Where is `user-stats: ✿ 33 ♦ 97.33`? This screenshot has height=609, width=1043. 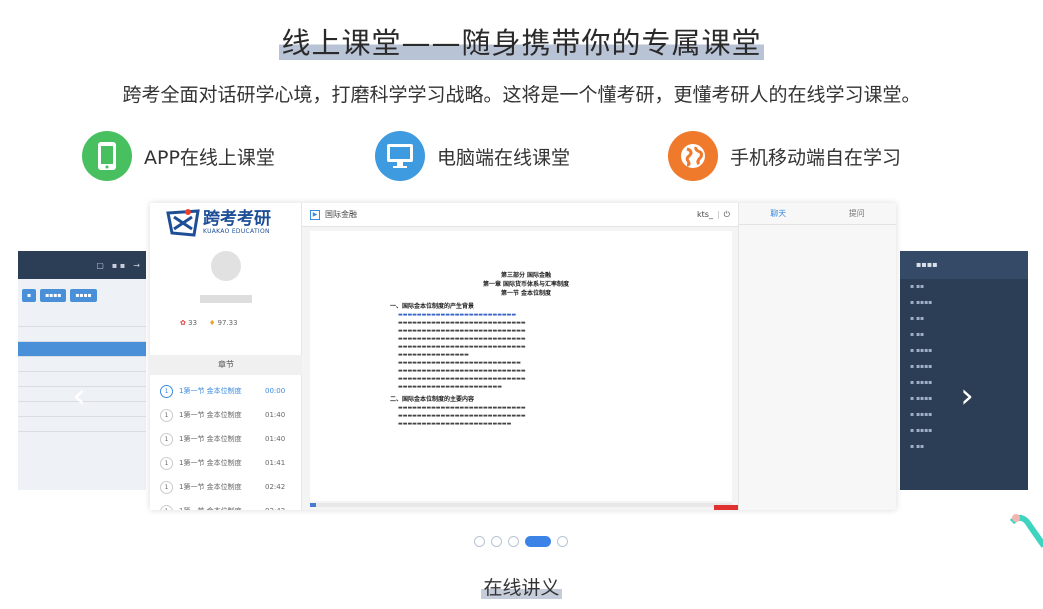 user-stats: ✿ 33 ♦ 97.33 is located at coordinates (209, 323).